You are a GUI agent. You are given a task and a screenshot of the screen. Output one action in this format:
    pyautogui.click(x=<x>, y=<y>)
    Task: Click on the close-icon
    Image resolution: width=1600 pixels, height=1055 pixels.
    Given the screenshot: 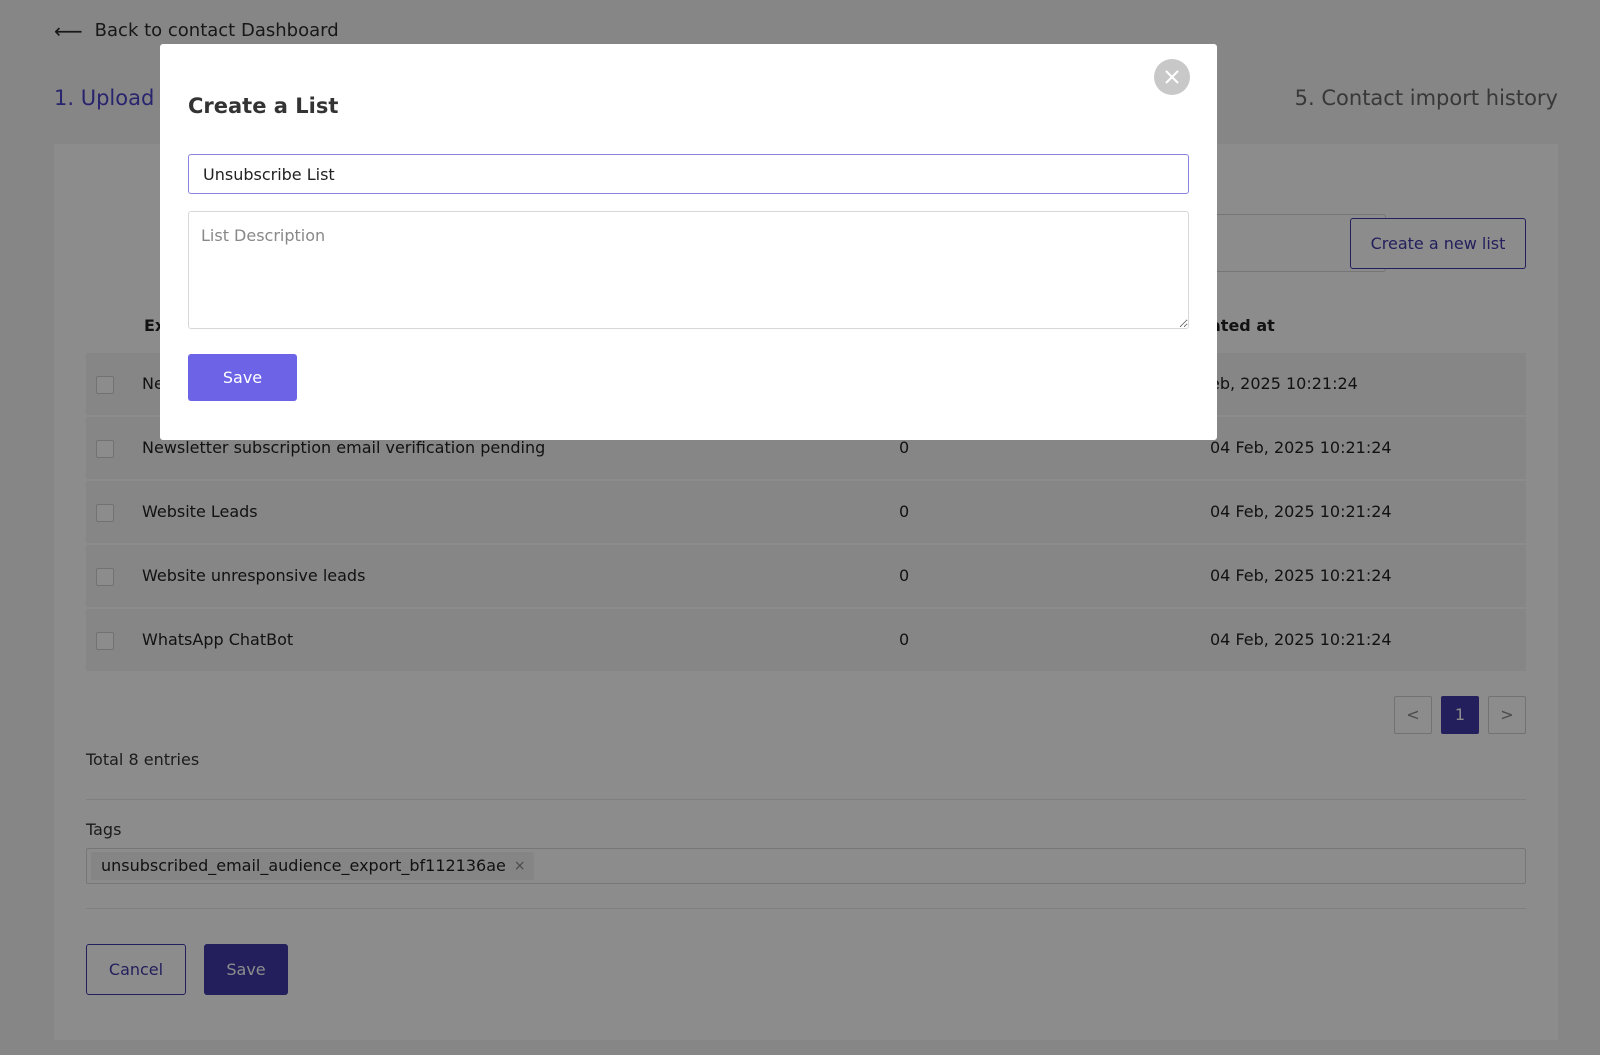 What is the action you would take?
    pyautogui.click(x=1172, y=77)
    